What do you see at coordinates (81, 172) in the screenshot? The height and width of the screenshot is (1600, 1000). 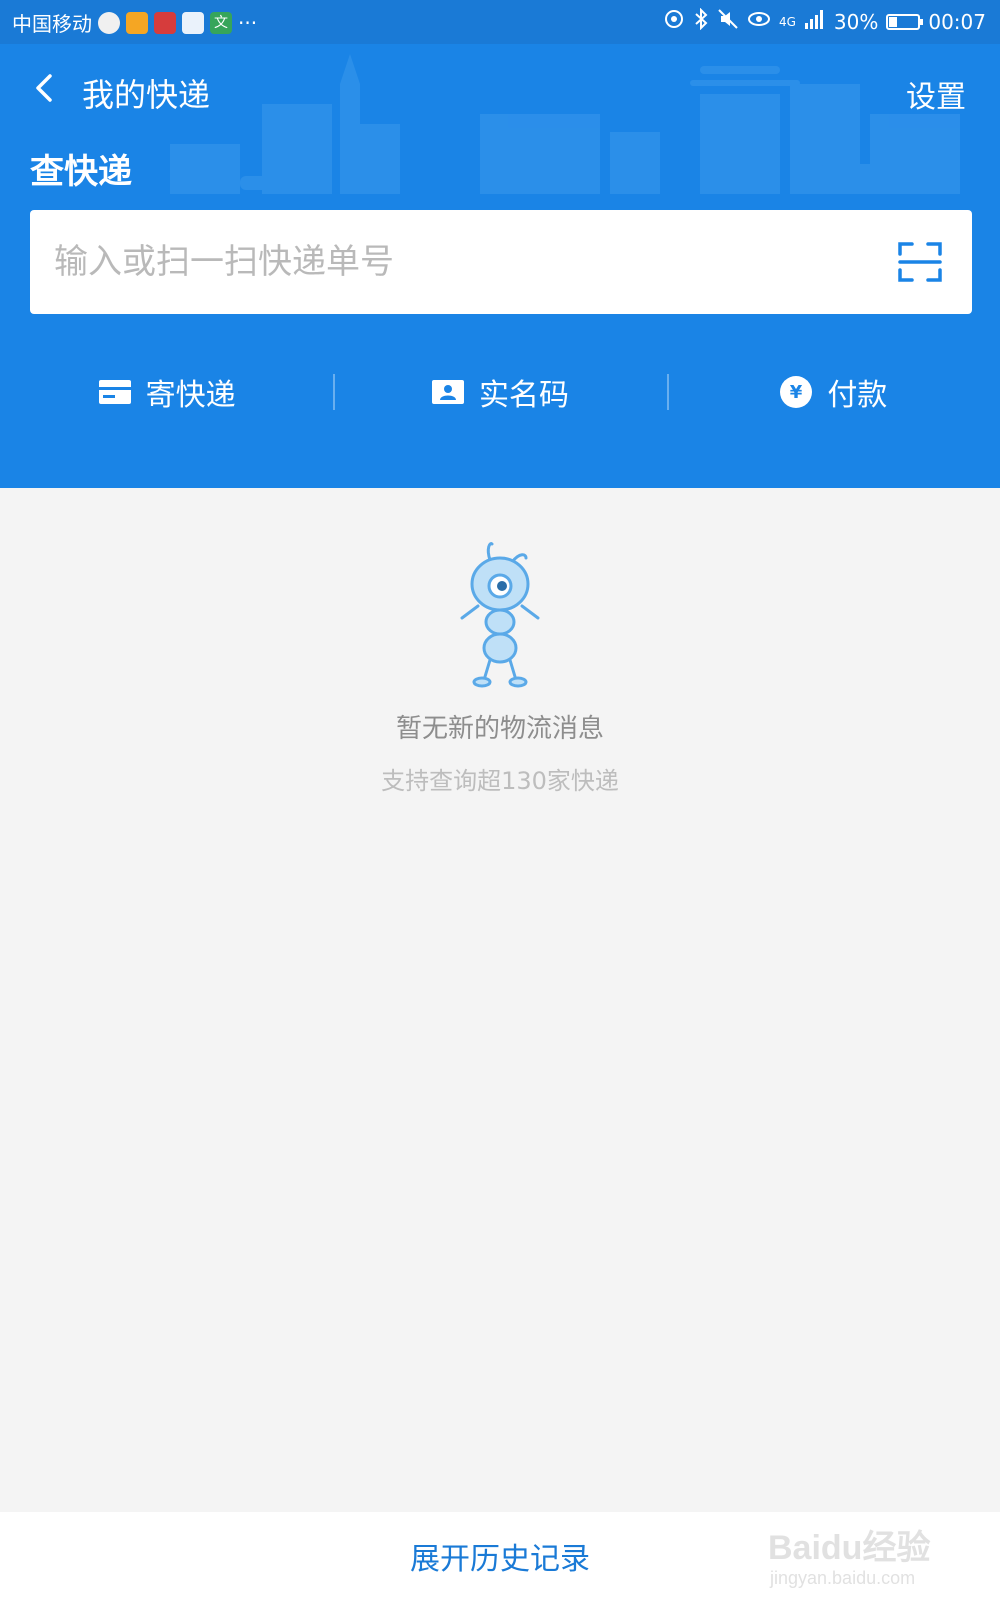 I see `query-section-title: 查快递` at bounding box center [81, 172].